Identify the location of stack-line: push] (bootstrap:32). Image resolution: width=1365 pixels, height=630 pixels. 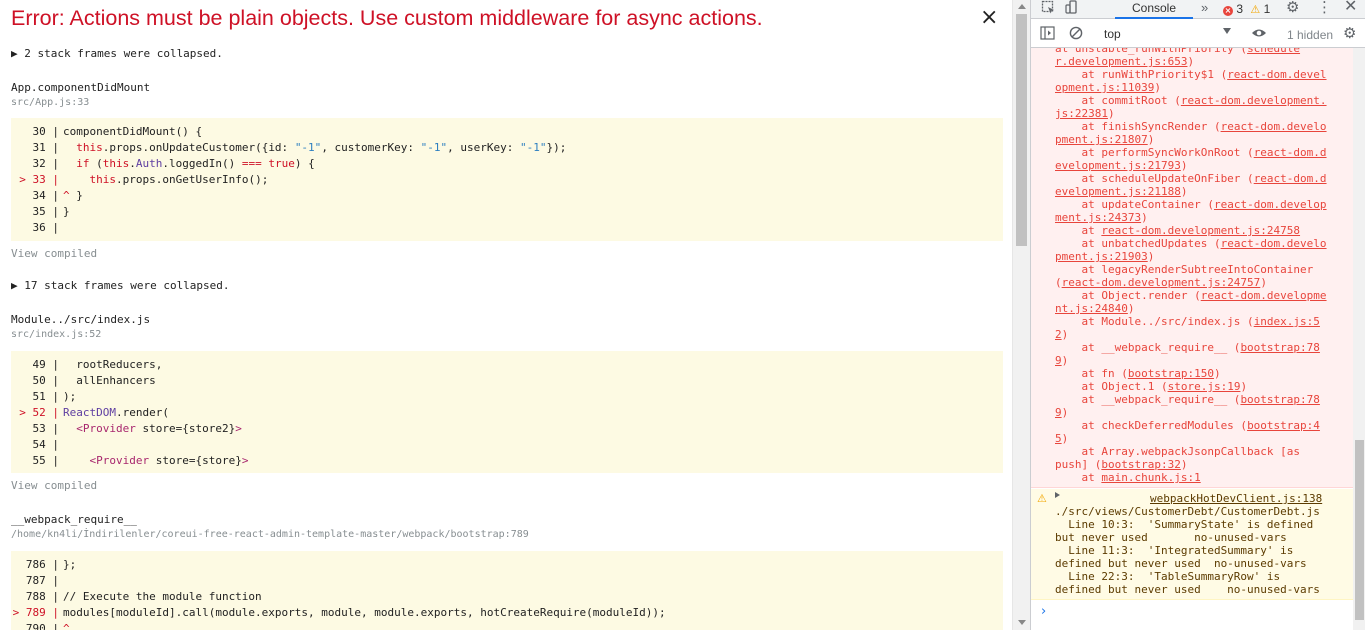
(1121, 464).